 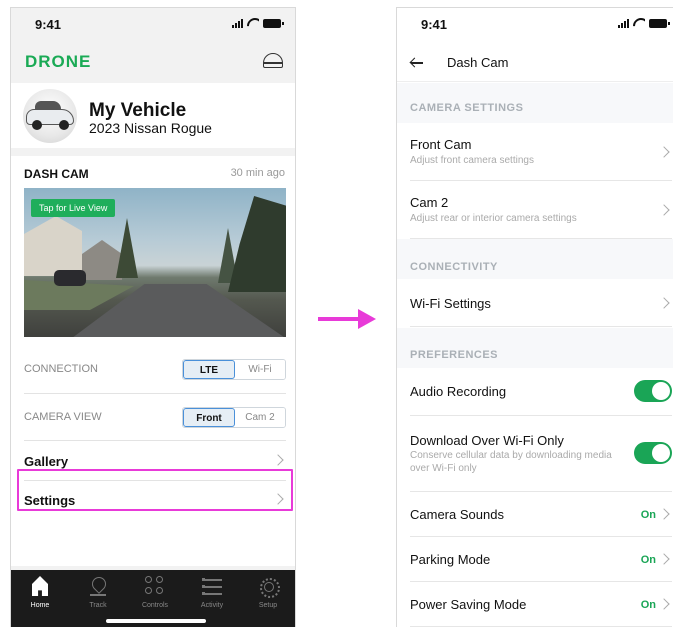 What do you see at coordinates (209, 369) in the screenshot?
I see `connection-option-lte: LTE` at bounding box center [209, 369].